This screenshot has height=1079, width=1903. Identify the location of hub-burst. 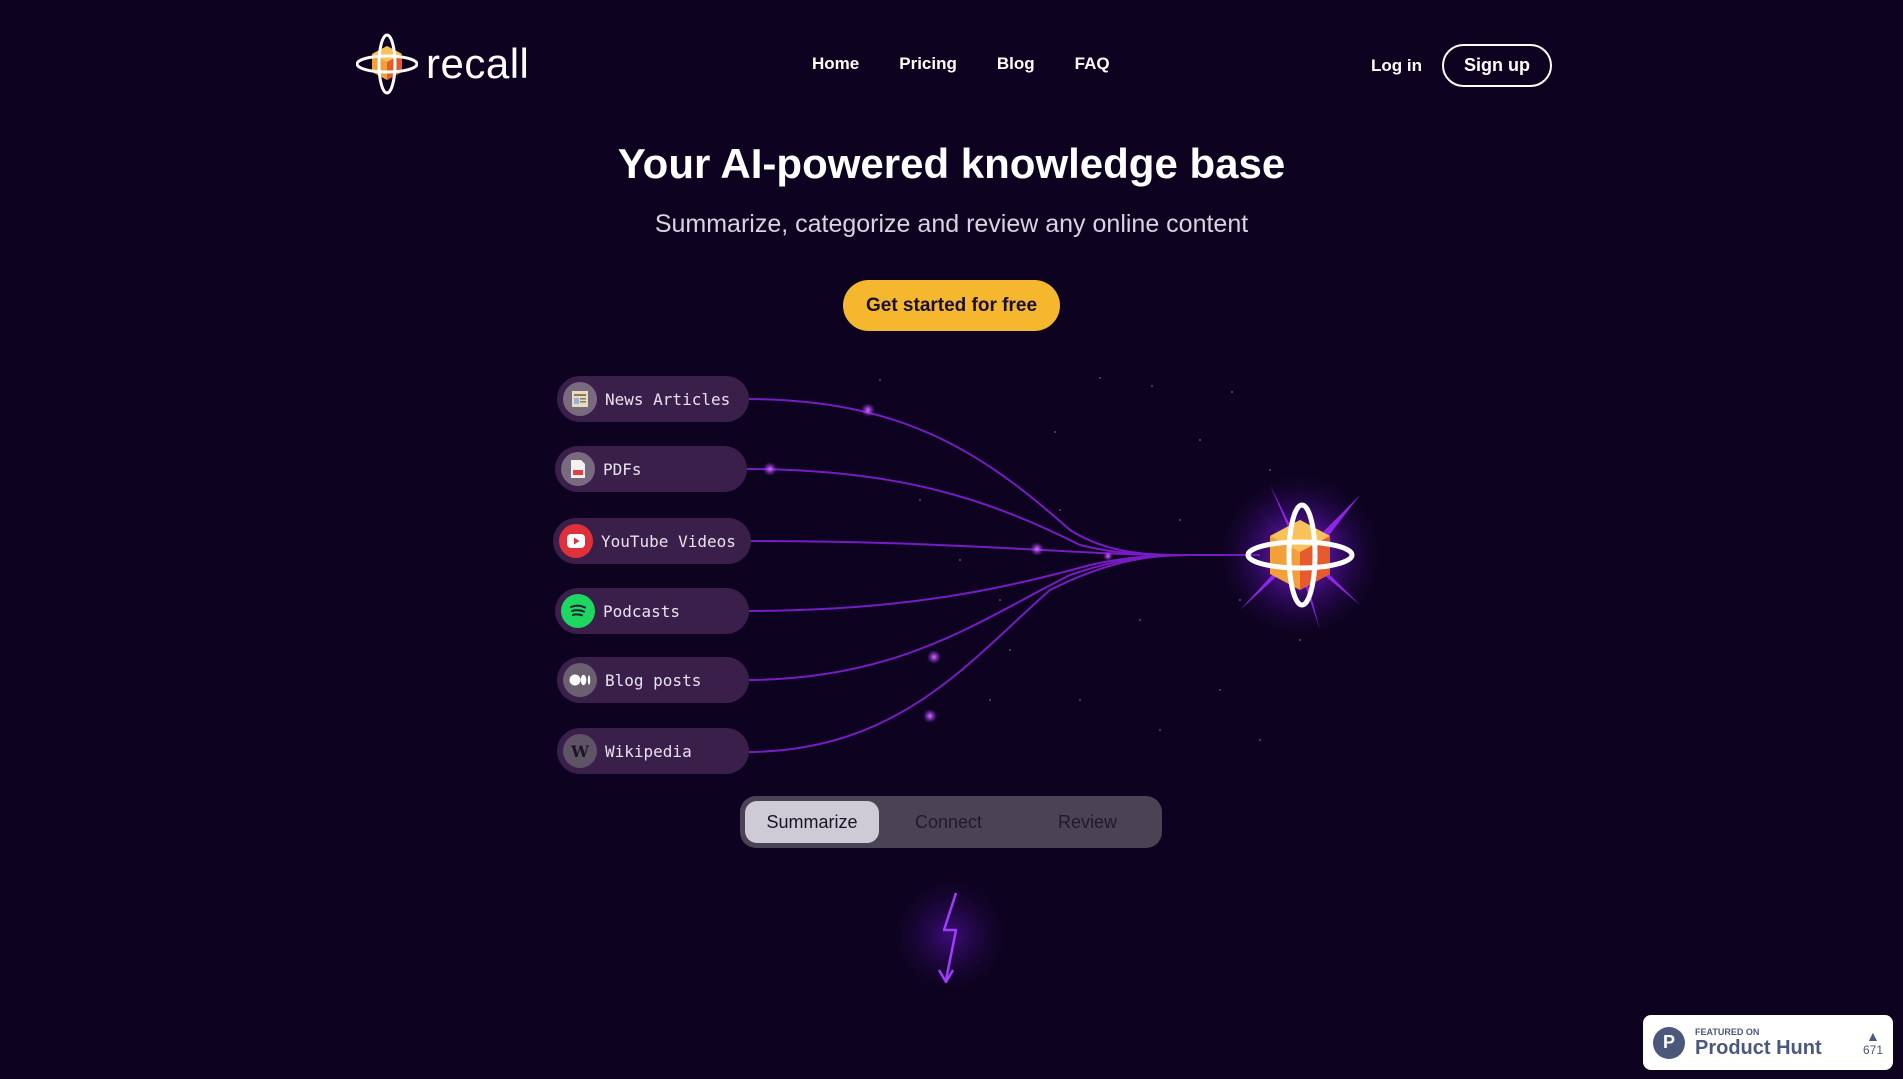
(1300, 557).